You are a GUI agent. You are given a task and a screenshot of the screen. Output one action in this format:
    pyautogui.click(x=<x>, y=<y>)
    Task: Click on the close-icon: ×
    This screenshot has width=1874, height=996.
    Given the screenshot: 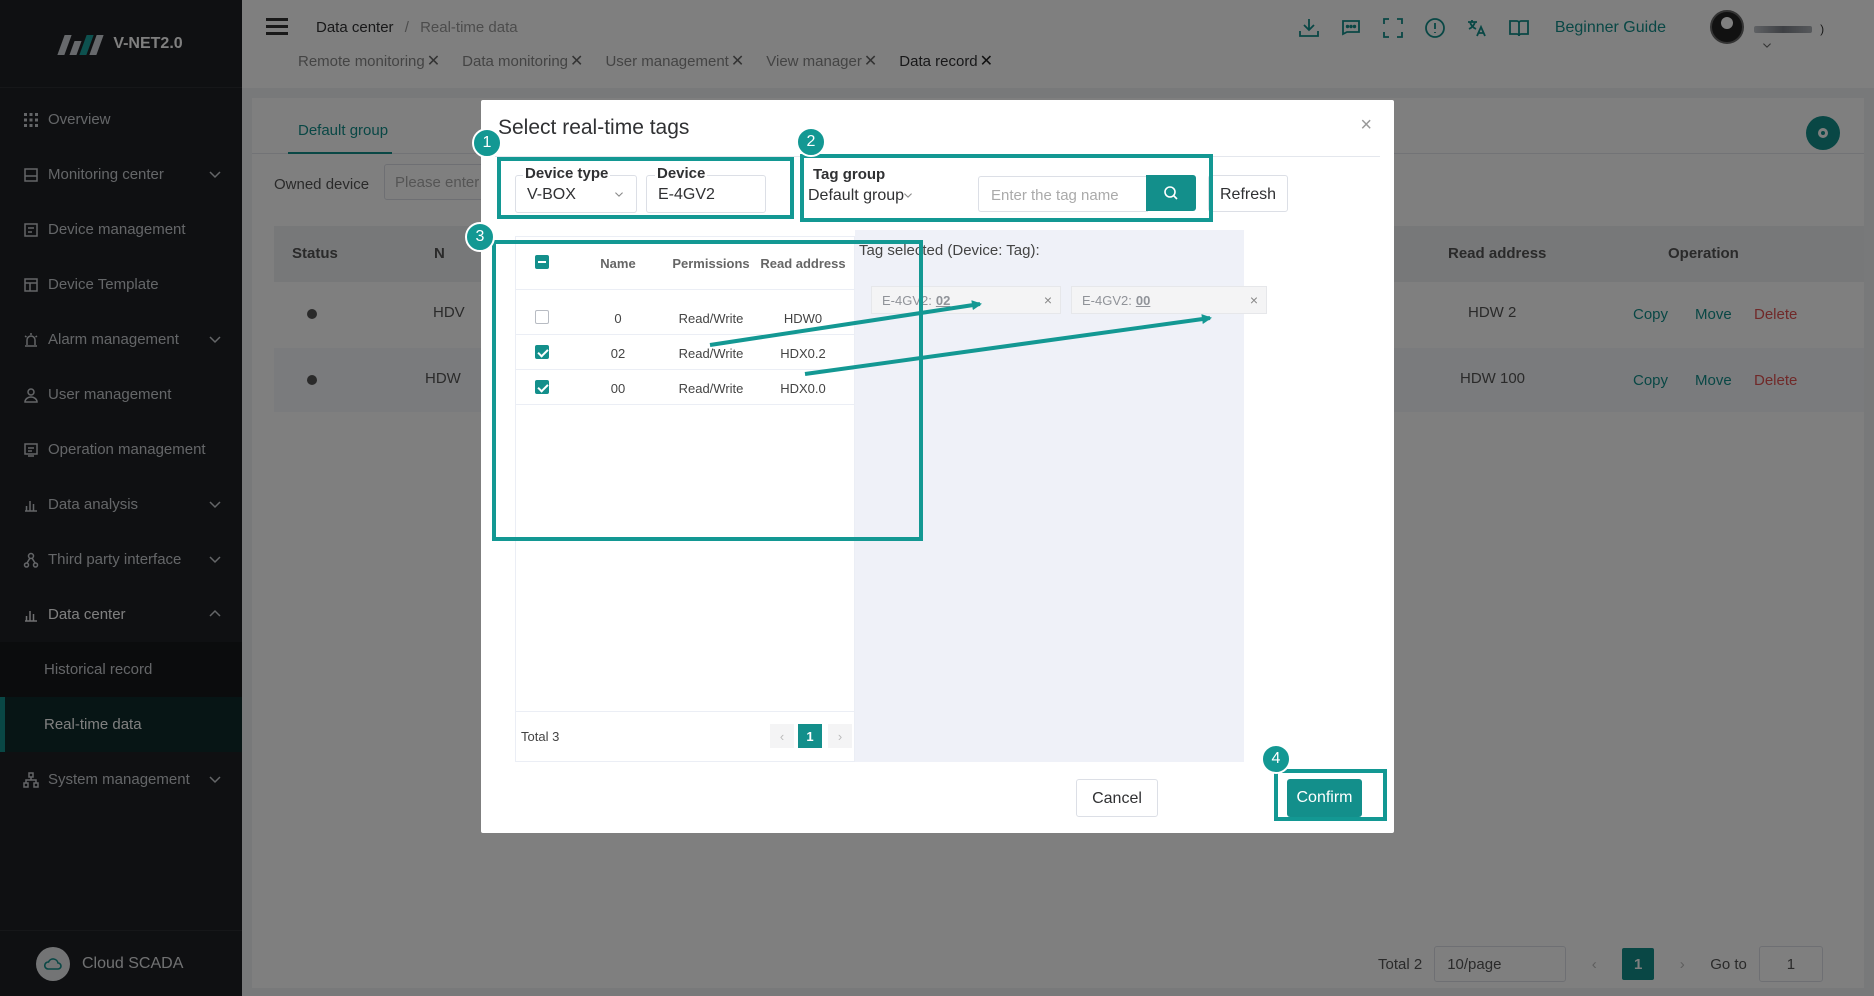 What is the action you would take?
    pyautogui.click(x=1366, y=125)
    